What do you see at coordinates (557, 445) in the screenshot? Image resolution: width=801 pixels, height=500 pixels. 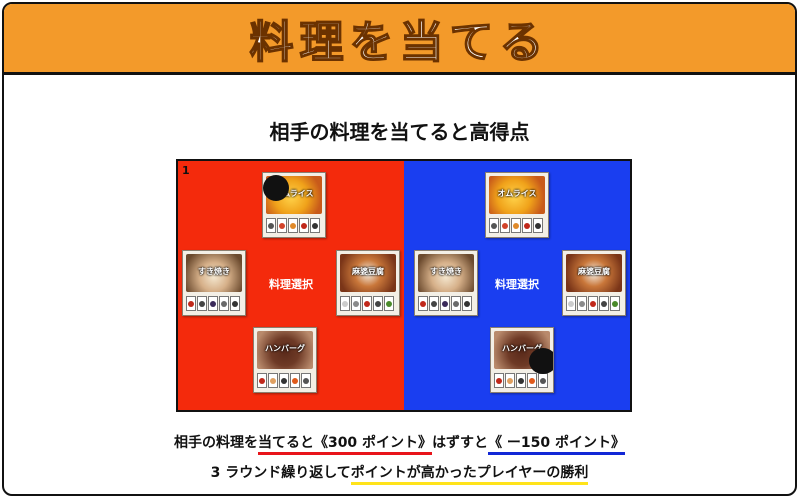 I see `rule-miss-points: 《 ー150 ポイント》` at bounding box center [557, 445].